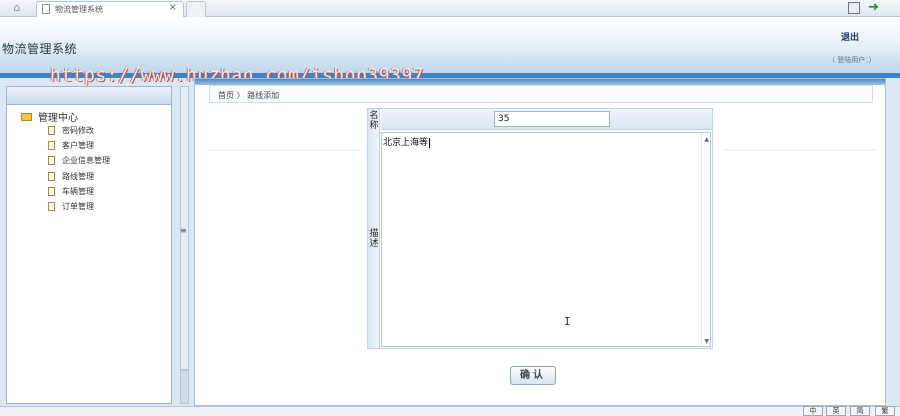 This screenshot has height=416, width=900. What do you see at coordinates (110, 9) in the screenshot?
I see `browser-tab: 物流管理系统 ×` at bounding box center [110, 9].